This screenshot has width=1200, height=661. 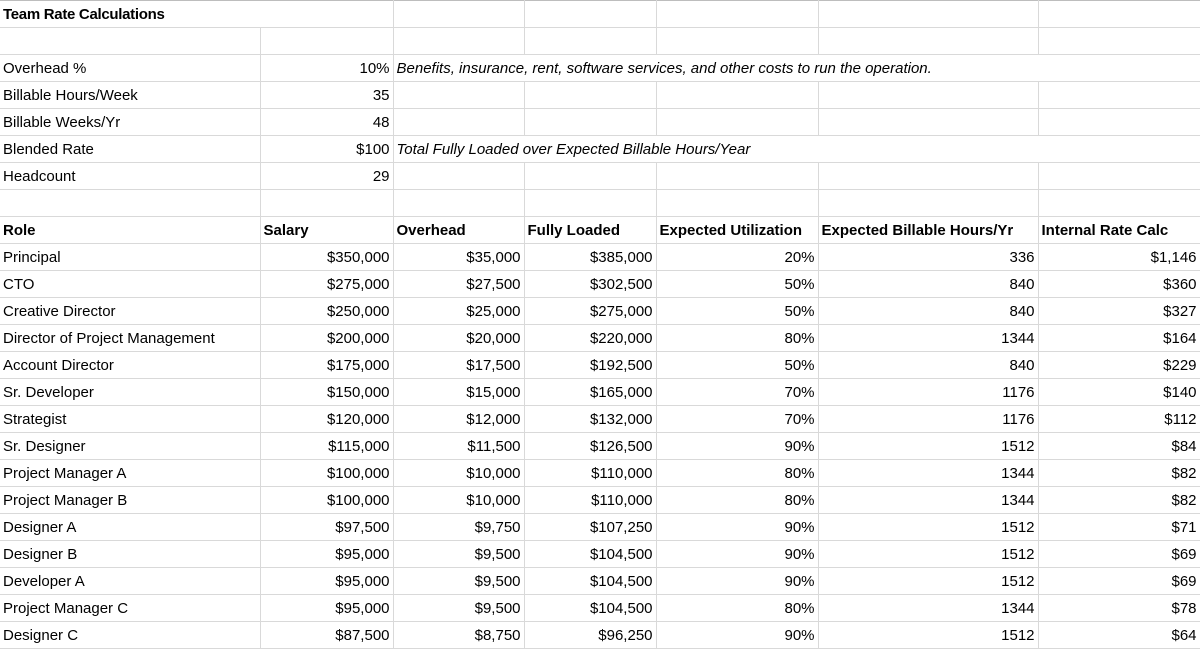 What do you see at coordinates (327, 338) in the screenshot?
I see `cell-salary: $200,000` at bounding box center [327, 338].